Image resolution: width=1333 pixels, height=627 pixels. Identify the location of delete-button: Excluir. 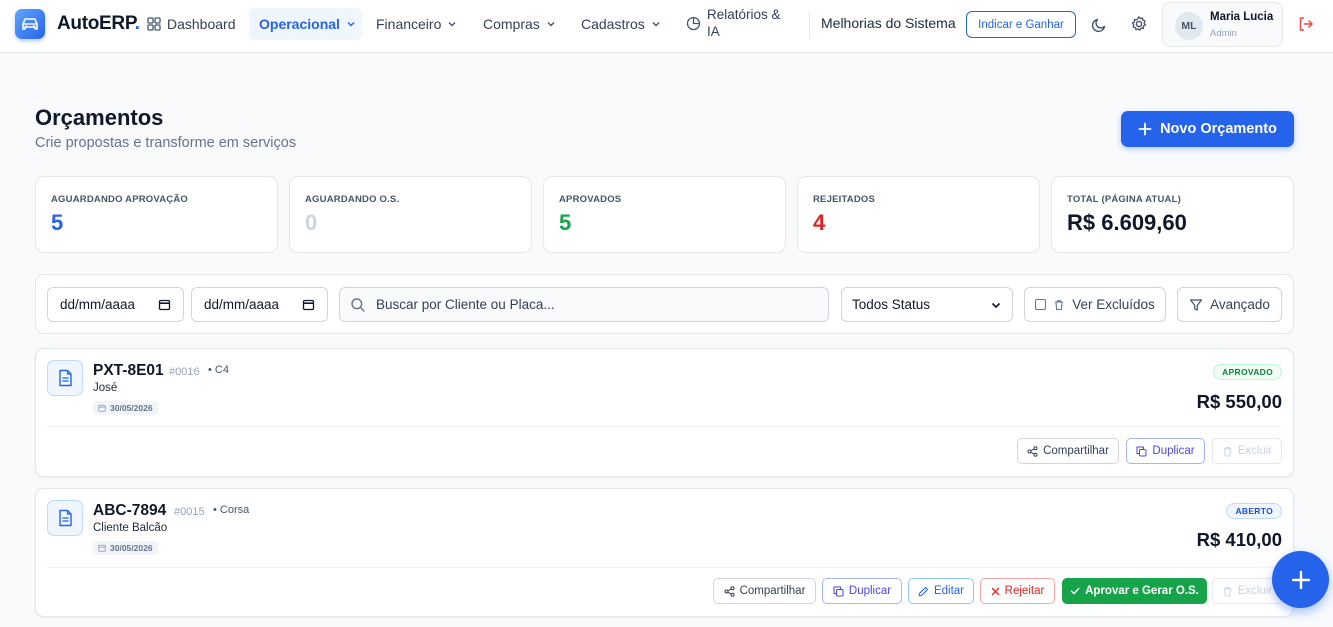
(1247, 451).